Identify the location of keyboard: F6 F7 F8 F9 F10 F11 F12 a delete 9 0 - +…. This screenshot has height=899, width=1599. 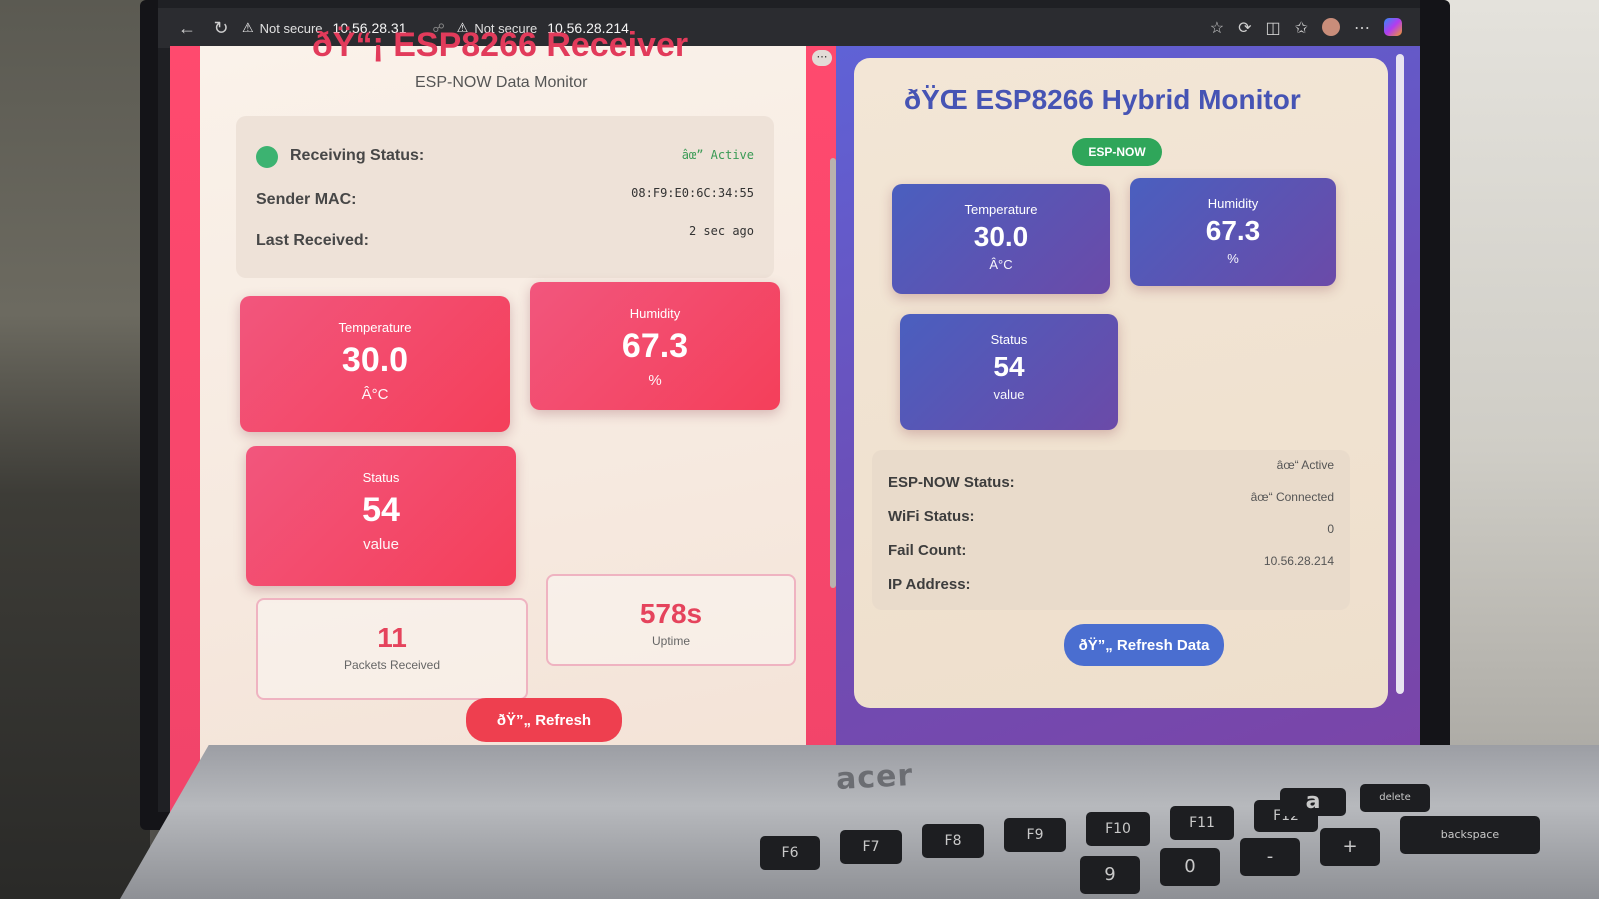
(1119, 841).